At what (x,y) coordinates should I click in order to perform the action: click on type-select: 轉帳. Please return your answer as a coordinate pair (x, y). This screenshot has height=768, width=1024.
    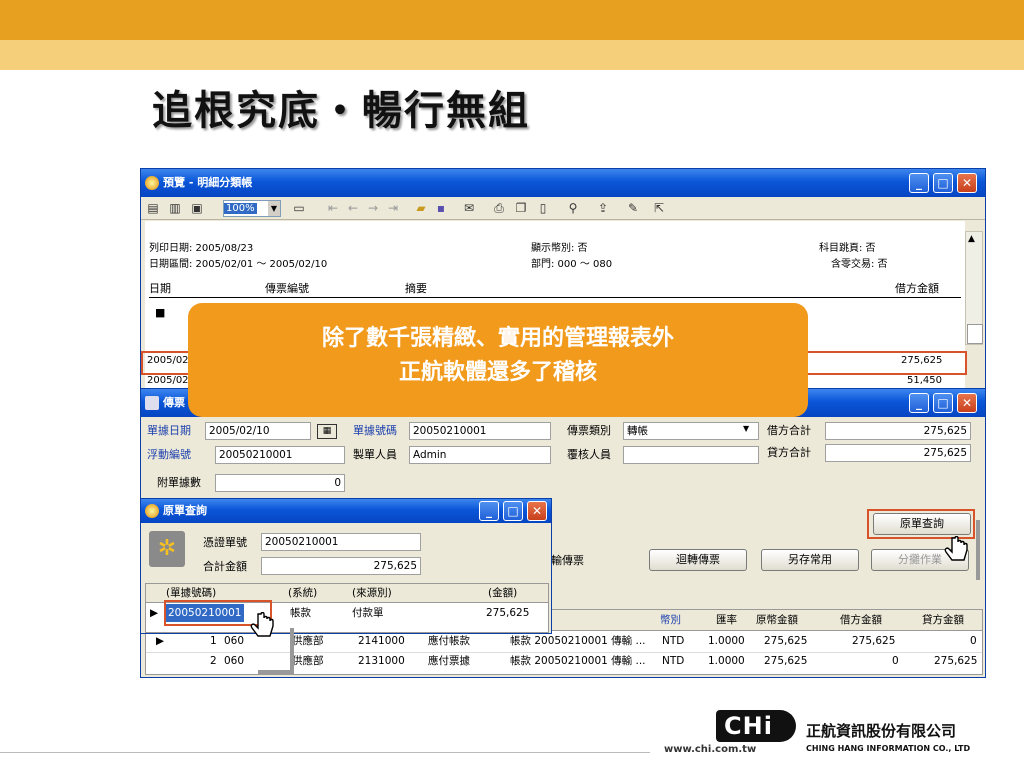
    Looking at the image, I should click on (691, 431).